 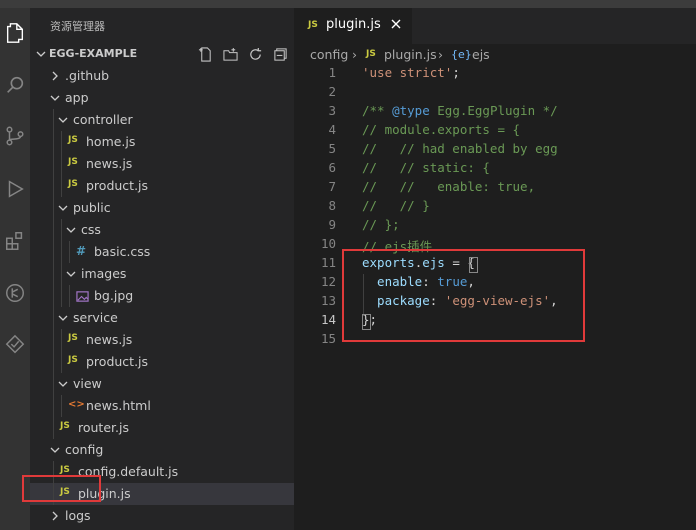 I want to click on close-icon, so click(x=396, y=24).